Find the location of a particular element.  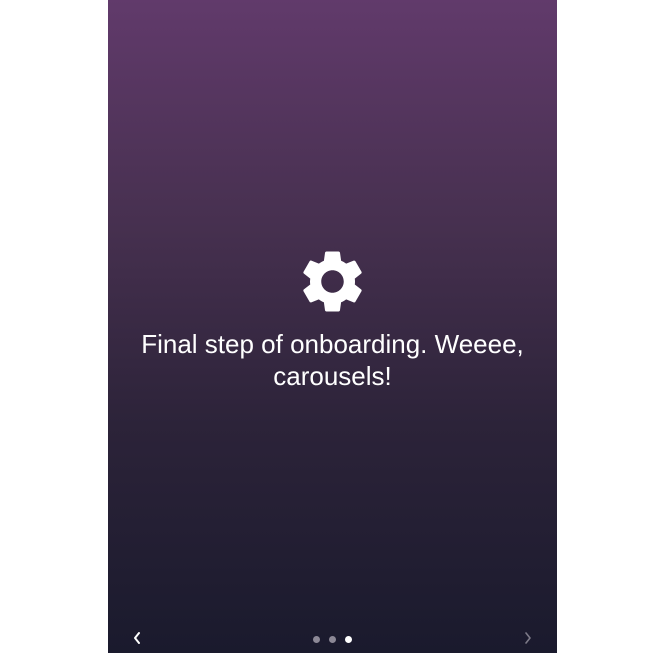

chevron-left-icon is located at coordinates (137, 638).